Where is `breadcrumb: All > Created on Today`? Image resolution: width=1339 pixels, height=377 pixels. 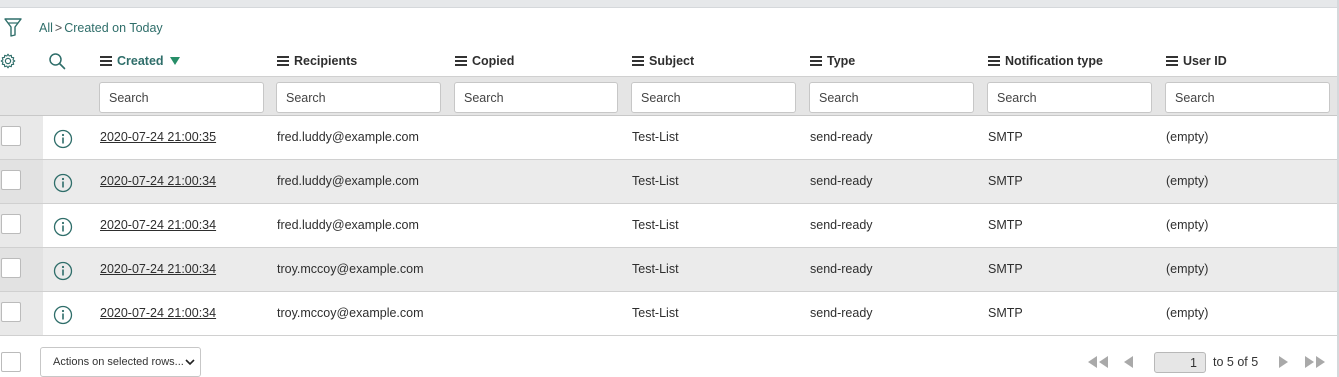
breadcrumb: All > Created on Today is located at coordinates (101, 28).